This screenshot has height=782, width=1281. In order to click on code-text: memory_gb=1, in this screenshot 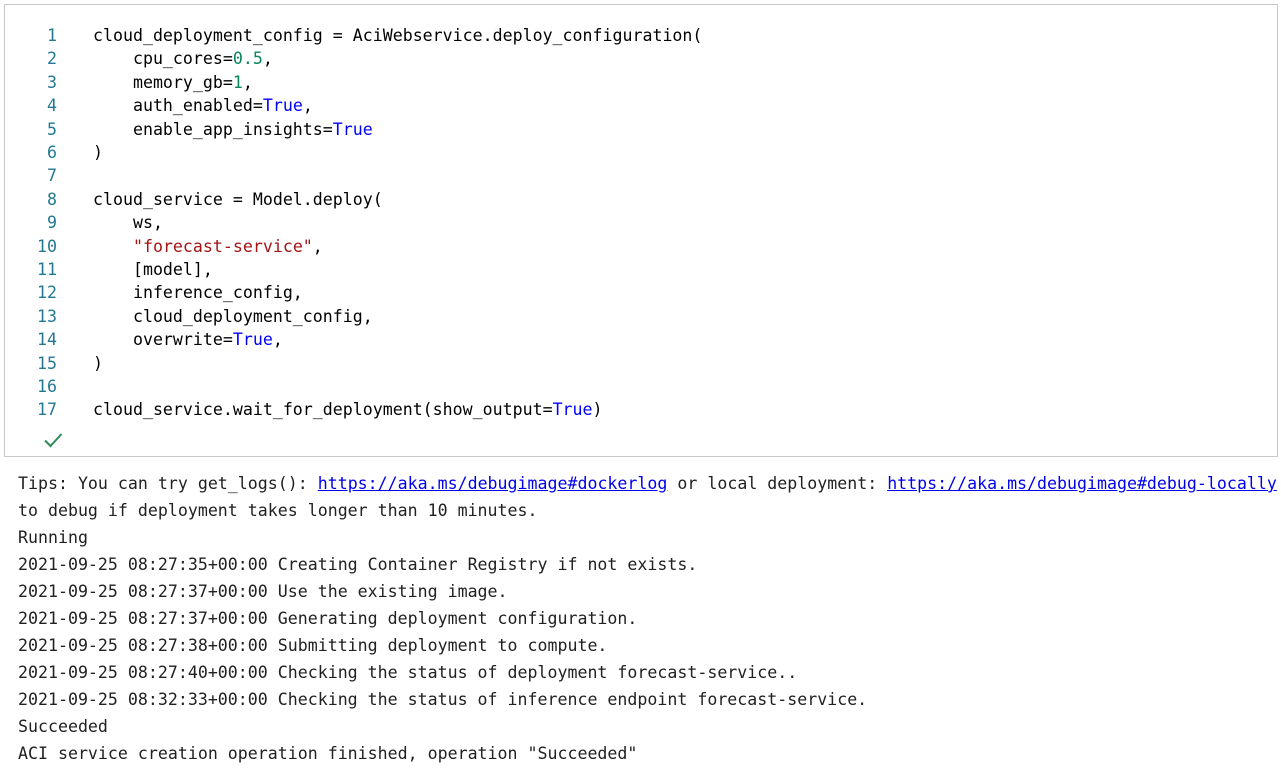, I will do `click(173, 82)`.